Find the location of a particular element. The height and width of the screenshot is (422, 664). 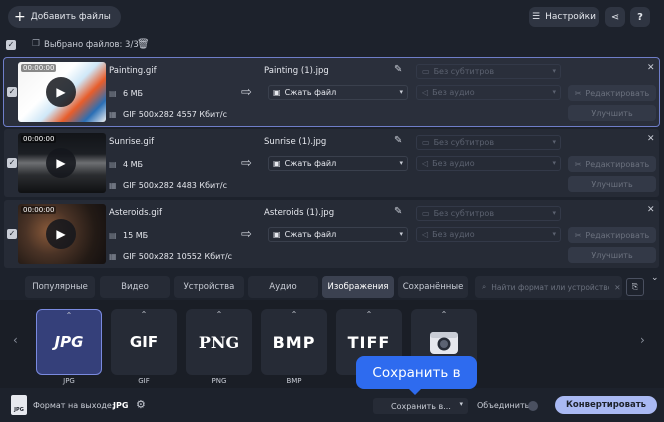

add-files-button: + Добавить файлы is located at coordinates (64, 17).